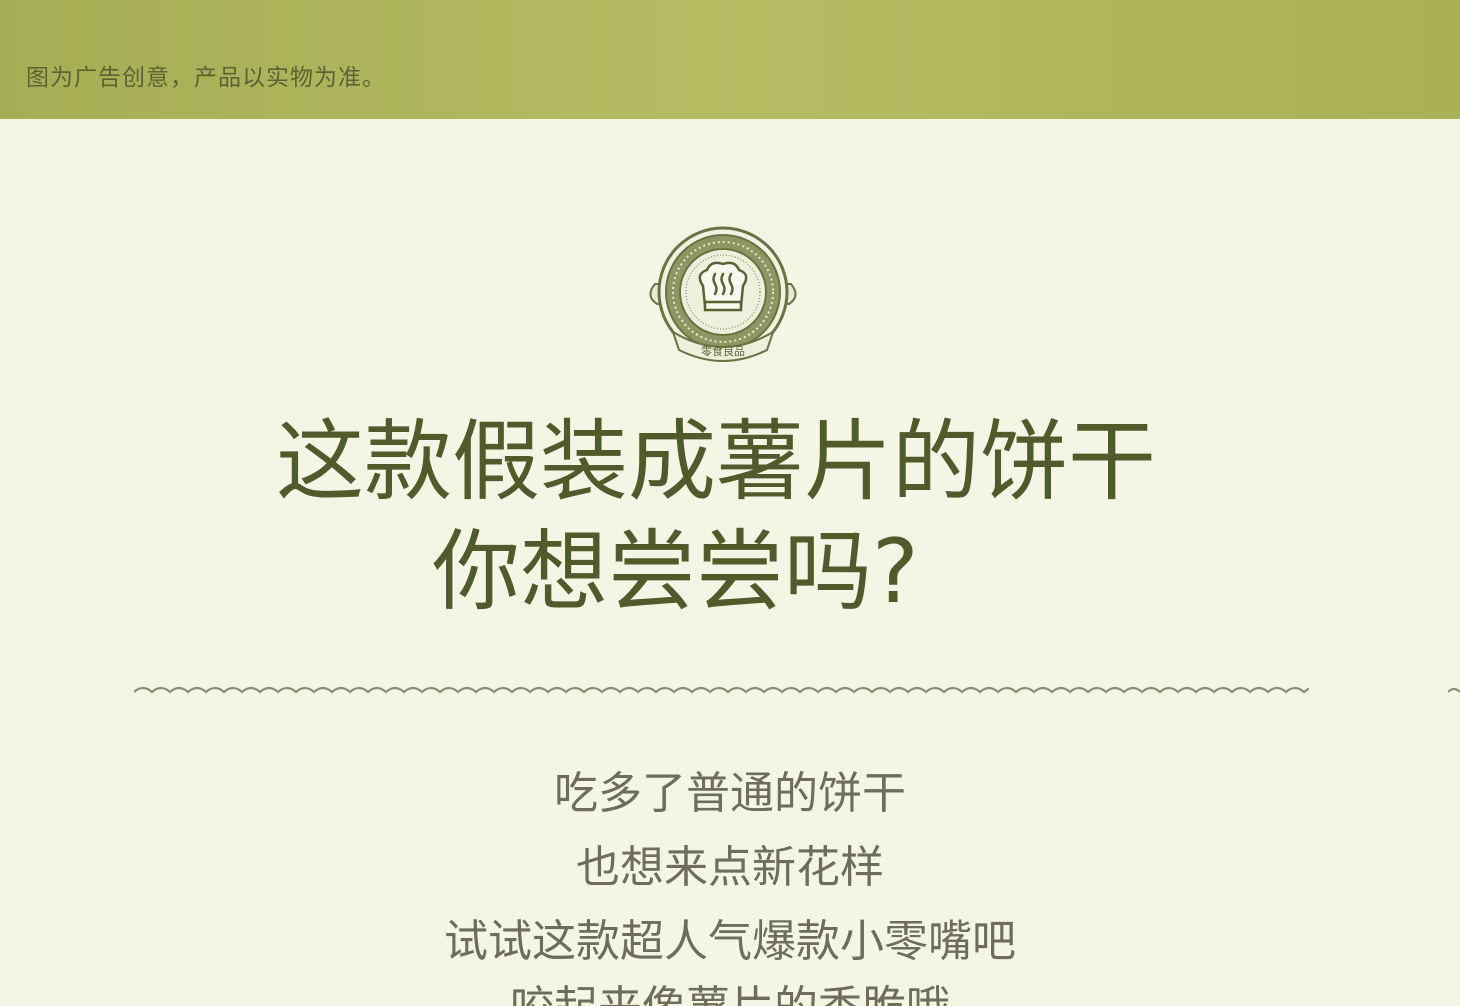  I want to click on wavy-divider, so click(721, 690).